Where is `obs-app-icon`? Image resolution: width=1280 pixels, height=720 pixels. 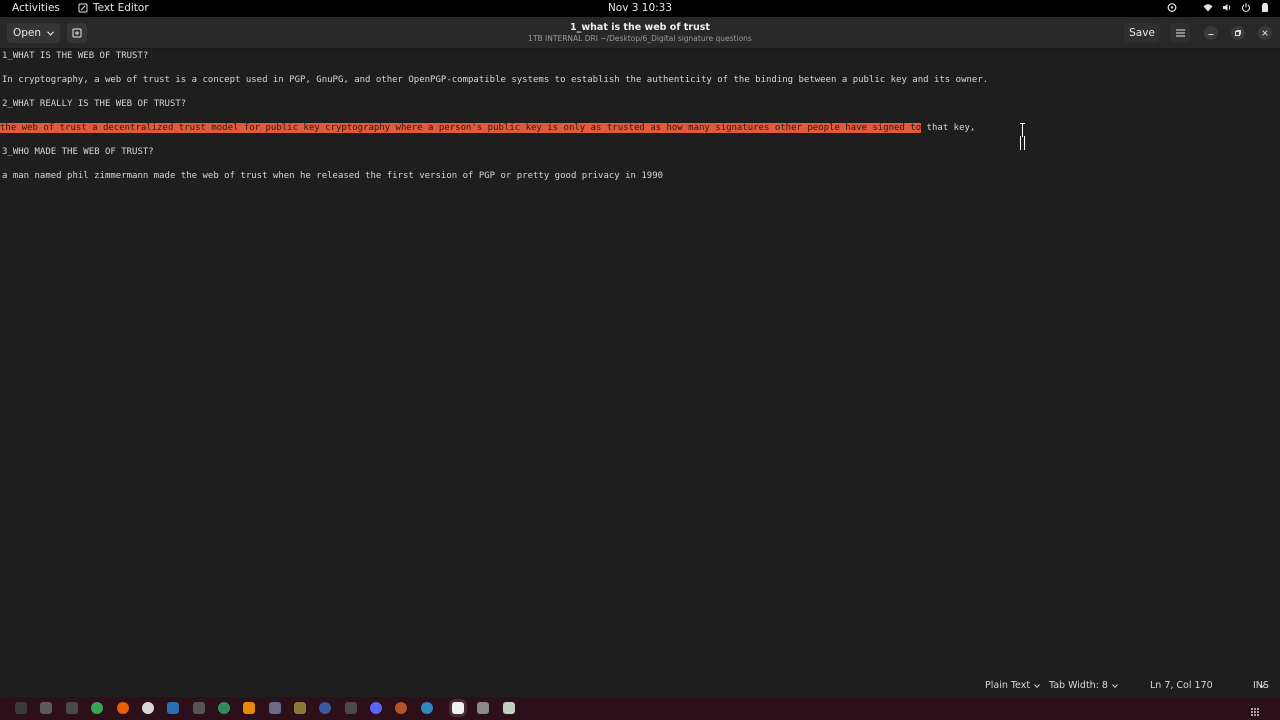 obs-app-icon is located at coordinates (325, 708).